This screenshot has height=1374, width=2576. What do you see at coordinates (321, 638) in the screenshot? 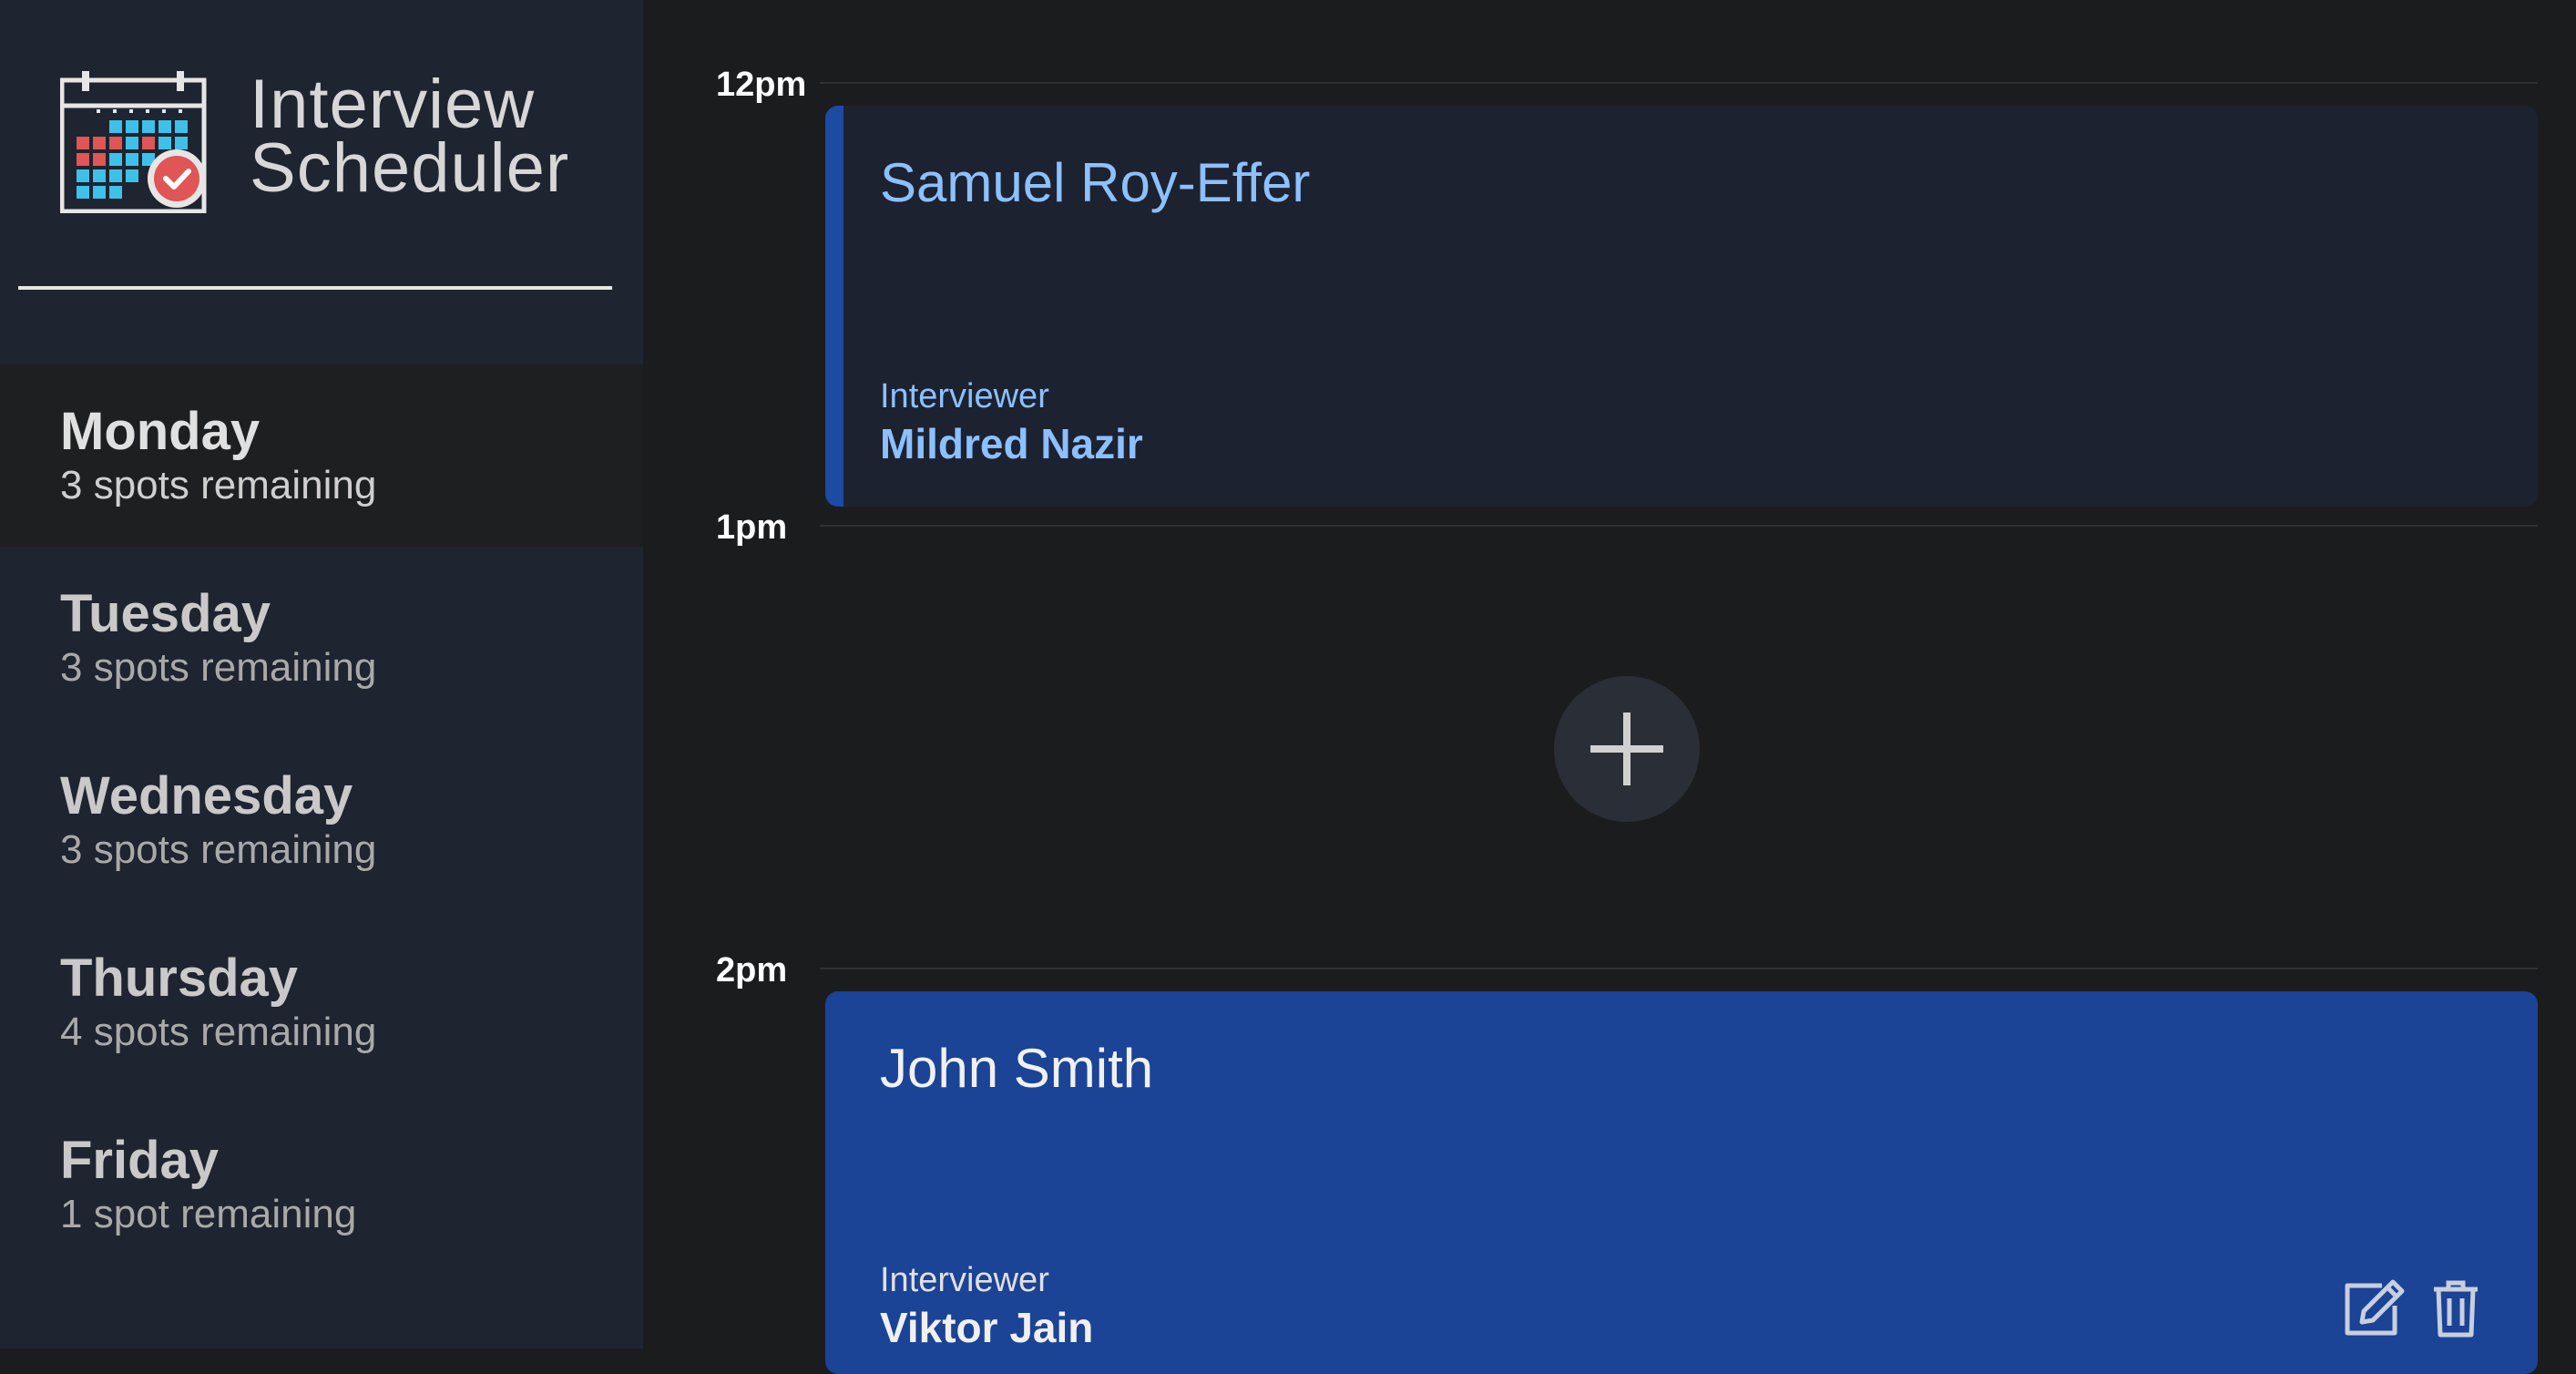
I see `day-item-tuesday: Tuesday 3 spots remaining` at bounding box center [321, 638].